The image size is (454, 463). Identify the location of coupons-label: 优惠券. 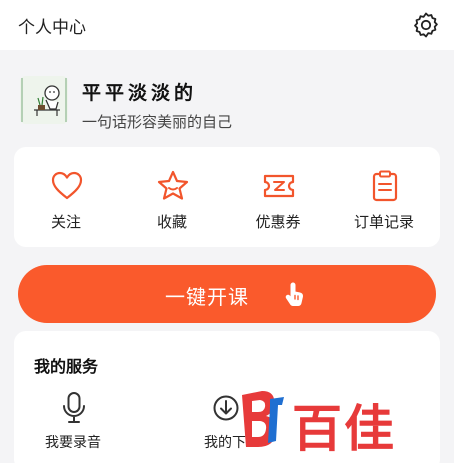
(278, 222).